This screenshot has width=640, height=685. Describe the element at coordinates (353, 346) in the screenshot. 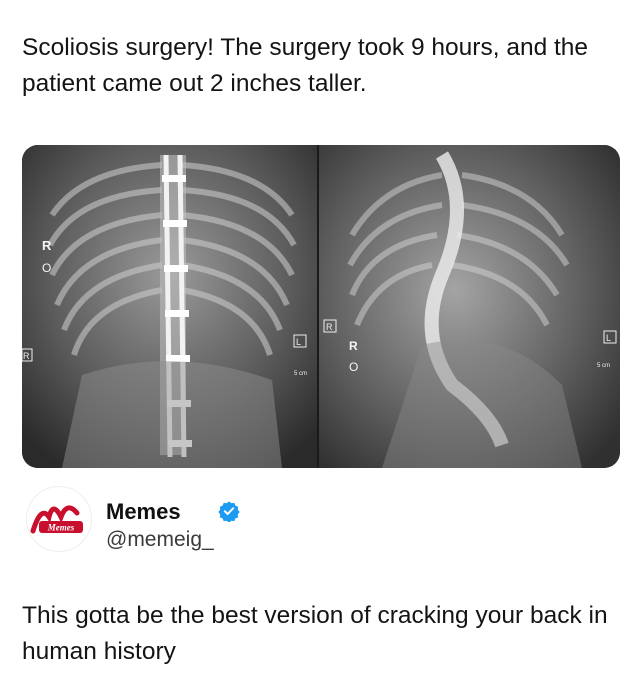

I see `right-r-marker: R` at that location.